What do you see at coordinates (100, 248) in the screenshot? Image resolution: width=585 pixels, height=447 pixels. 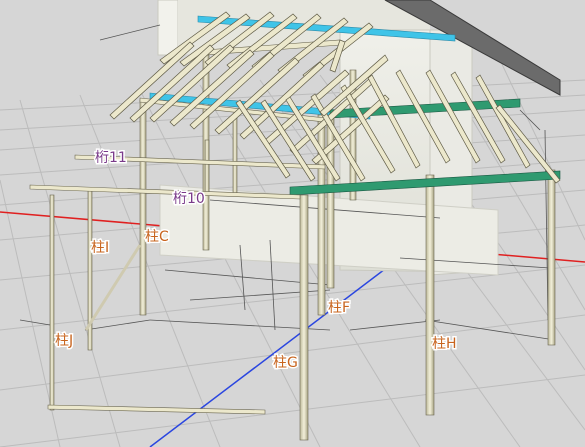 I see `label-hashira-i: 柱I` at bounding box center [100, 248].